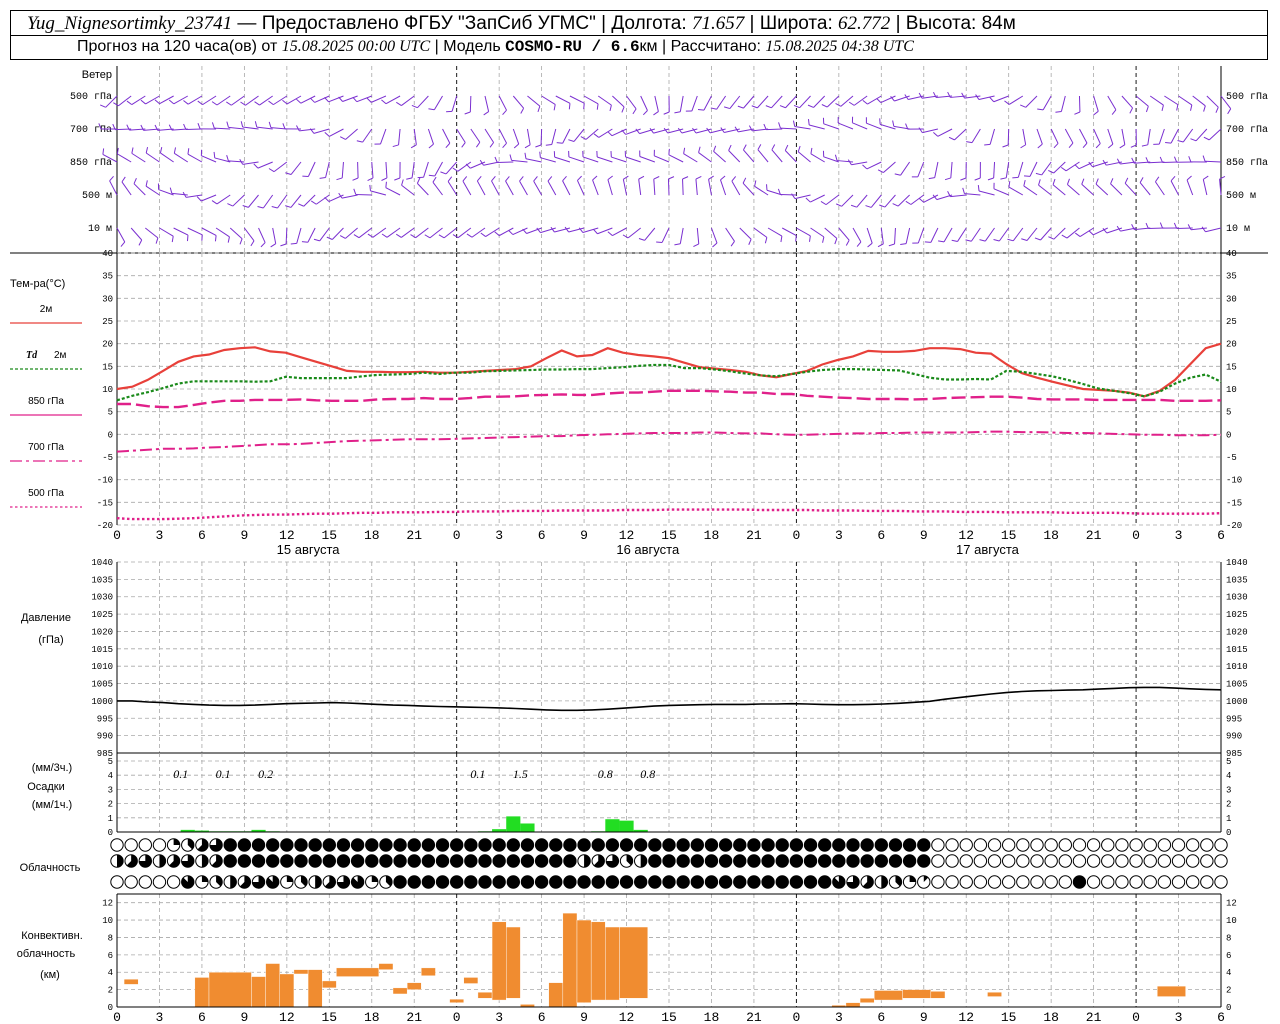 The width and height of the screenshot is (1280, 1024). Describe the element at coordinates (46, 954) in the screenshot. I see `conv-title-line2: облачность` at that location.